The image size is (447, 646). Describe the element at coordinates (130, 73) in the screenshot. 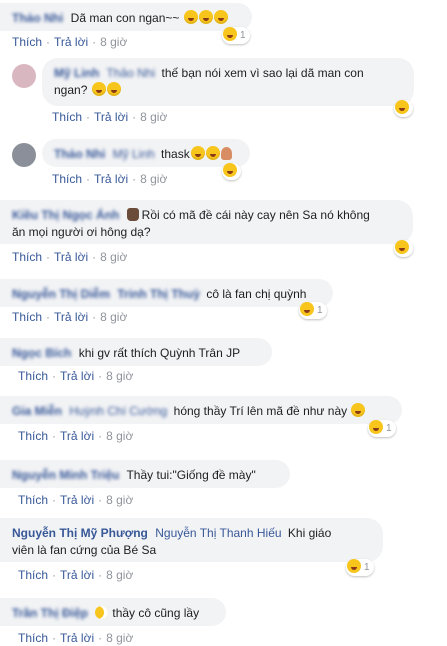

I see `tagged-user: Thảo Nhi` at that location.